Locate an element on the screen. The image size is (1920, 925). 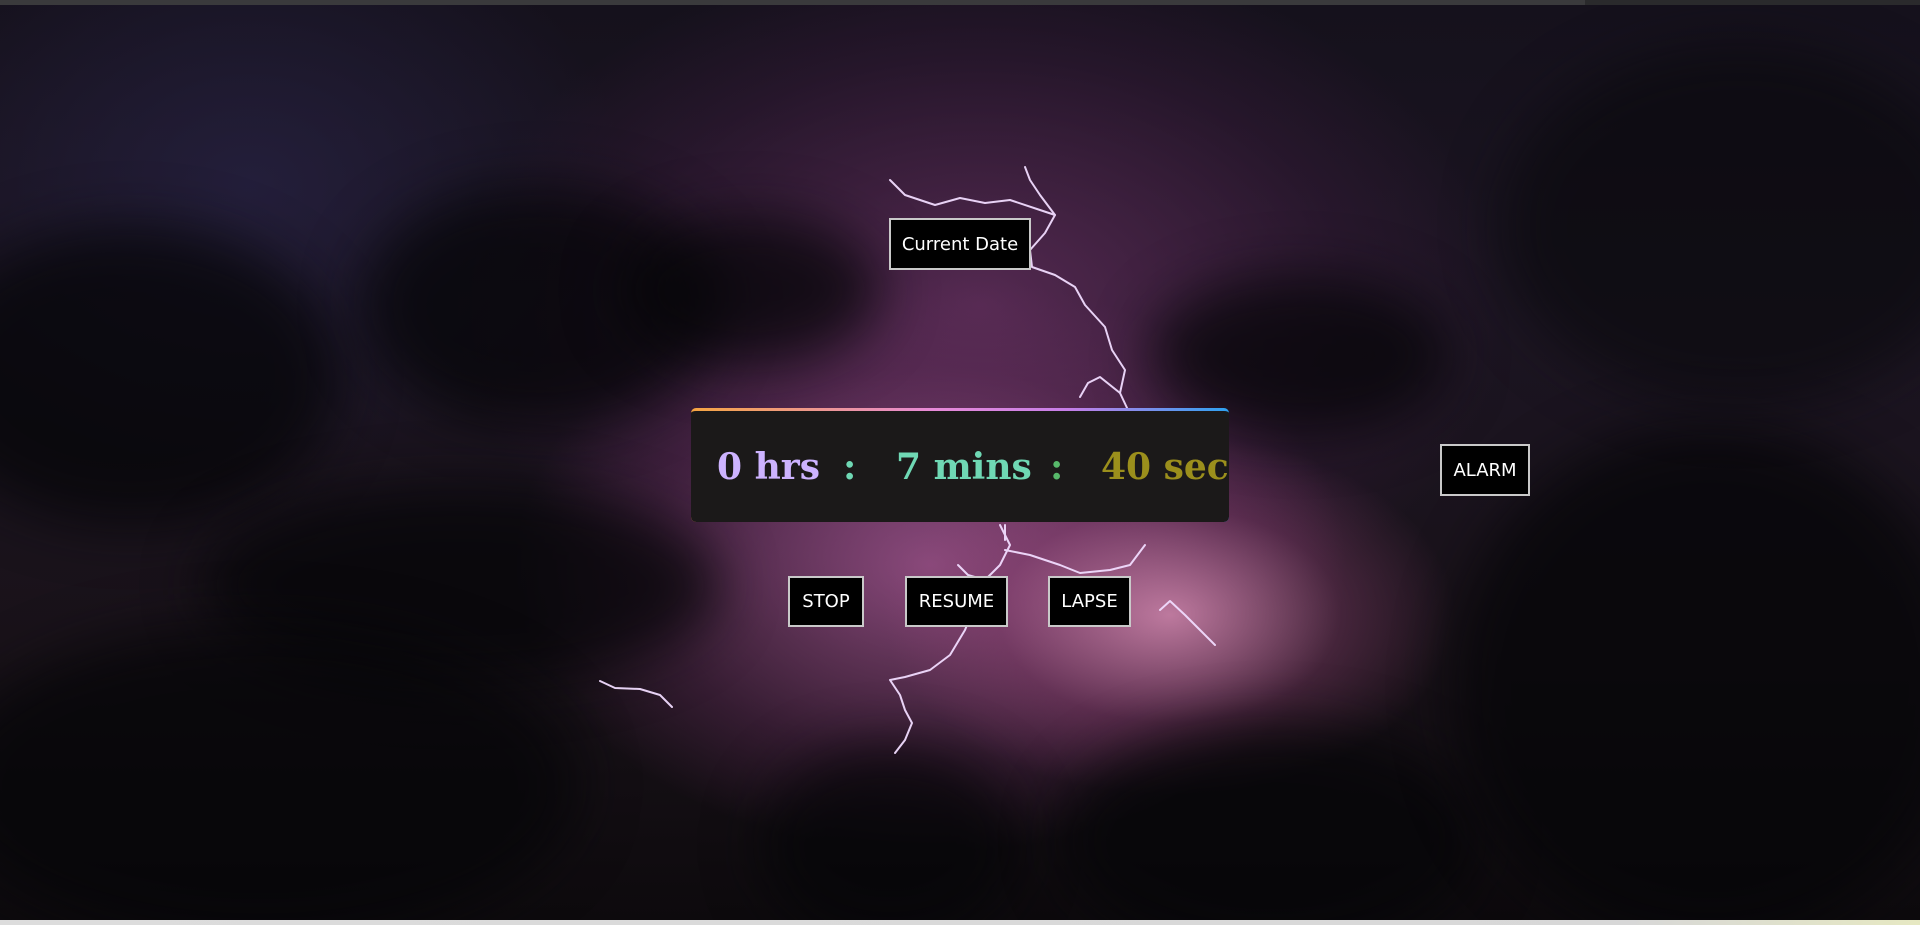
stop-button: STOP is located at coordinates (826, 601).